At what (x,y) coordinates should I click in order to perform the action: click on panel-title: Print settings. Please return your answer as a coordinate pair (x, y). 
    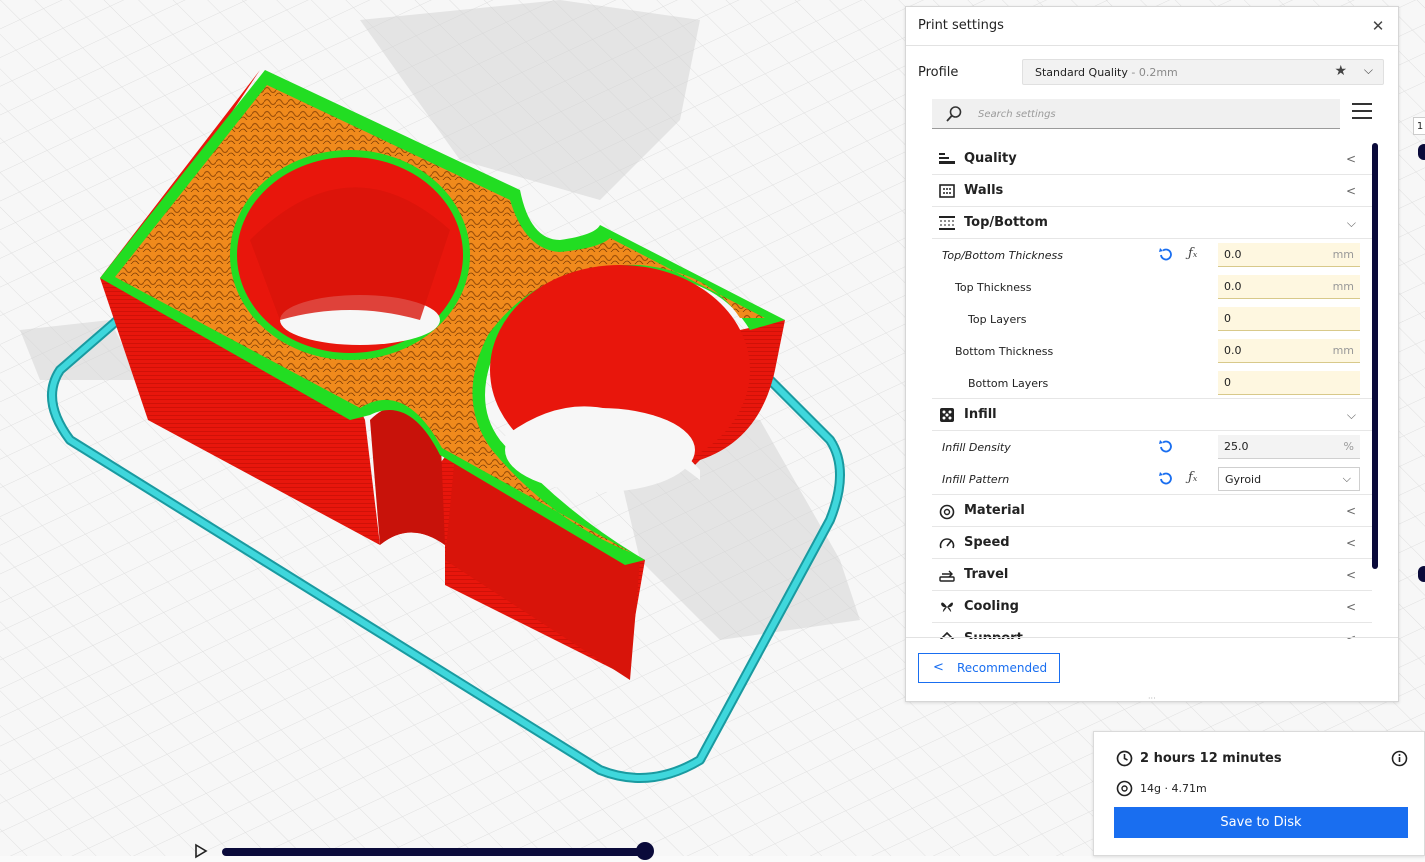
    Looking at the image, I should click on (961, 25).